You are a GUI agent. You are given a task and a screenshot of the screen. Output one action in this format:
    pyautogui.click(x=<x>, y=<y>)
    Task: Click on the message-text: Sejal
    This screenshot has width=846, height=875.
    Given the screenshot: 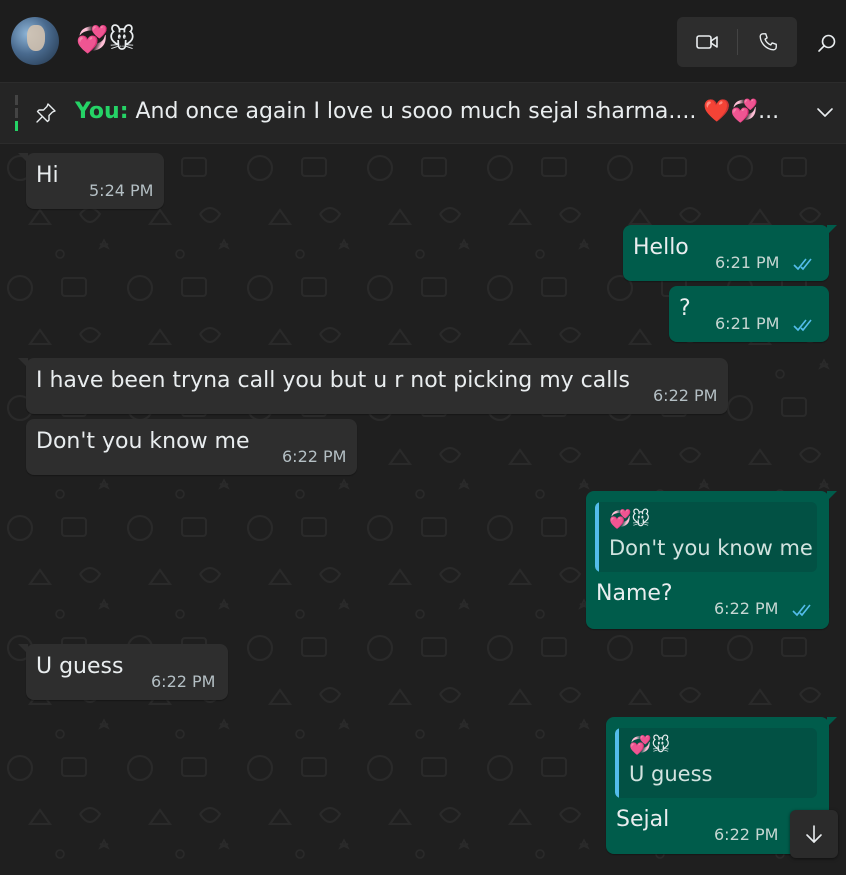 What is the action you would take?
    pyautogui.click(x=643, y=819)
    